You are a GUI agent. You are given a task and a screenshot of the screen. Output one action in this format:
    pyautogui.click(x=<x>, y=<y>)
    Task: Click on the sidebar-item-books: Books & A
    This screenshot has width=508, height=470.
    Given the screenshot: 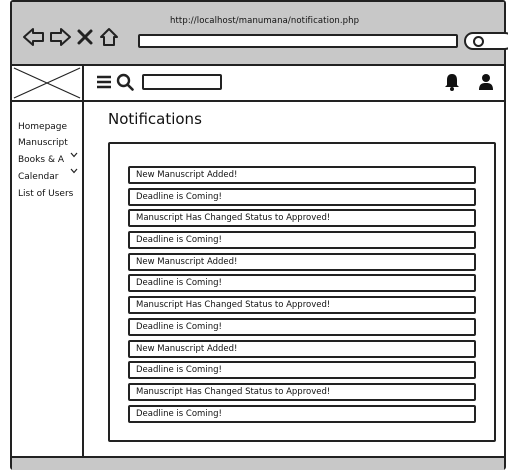 What is the action you would take?
    pyautogui.click(x=41, y=160)
    